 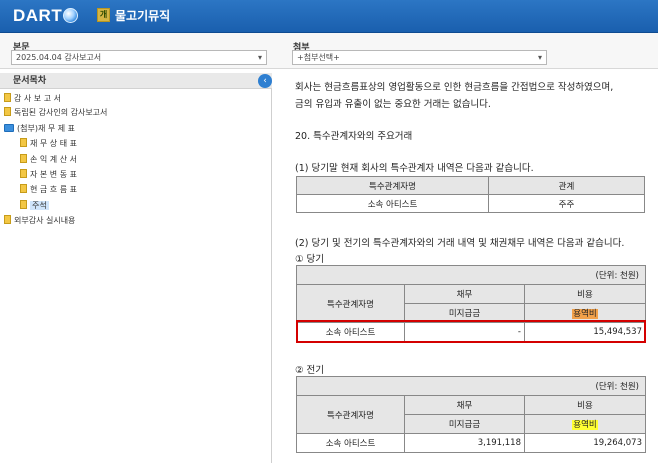 What do you see at coordinates (48, 159) in the screenshot?
I see `toc-item-income-statement: 손 익 계 산 서` at bounding box center [48, 159].